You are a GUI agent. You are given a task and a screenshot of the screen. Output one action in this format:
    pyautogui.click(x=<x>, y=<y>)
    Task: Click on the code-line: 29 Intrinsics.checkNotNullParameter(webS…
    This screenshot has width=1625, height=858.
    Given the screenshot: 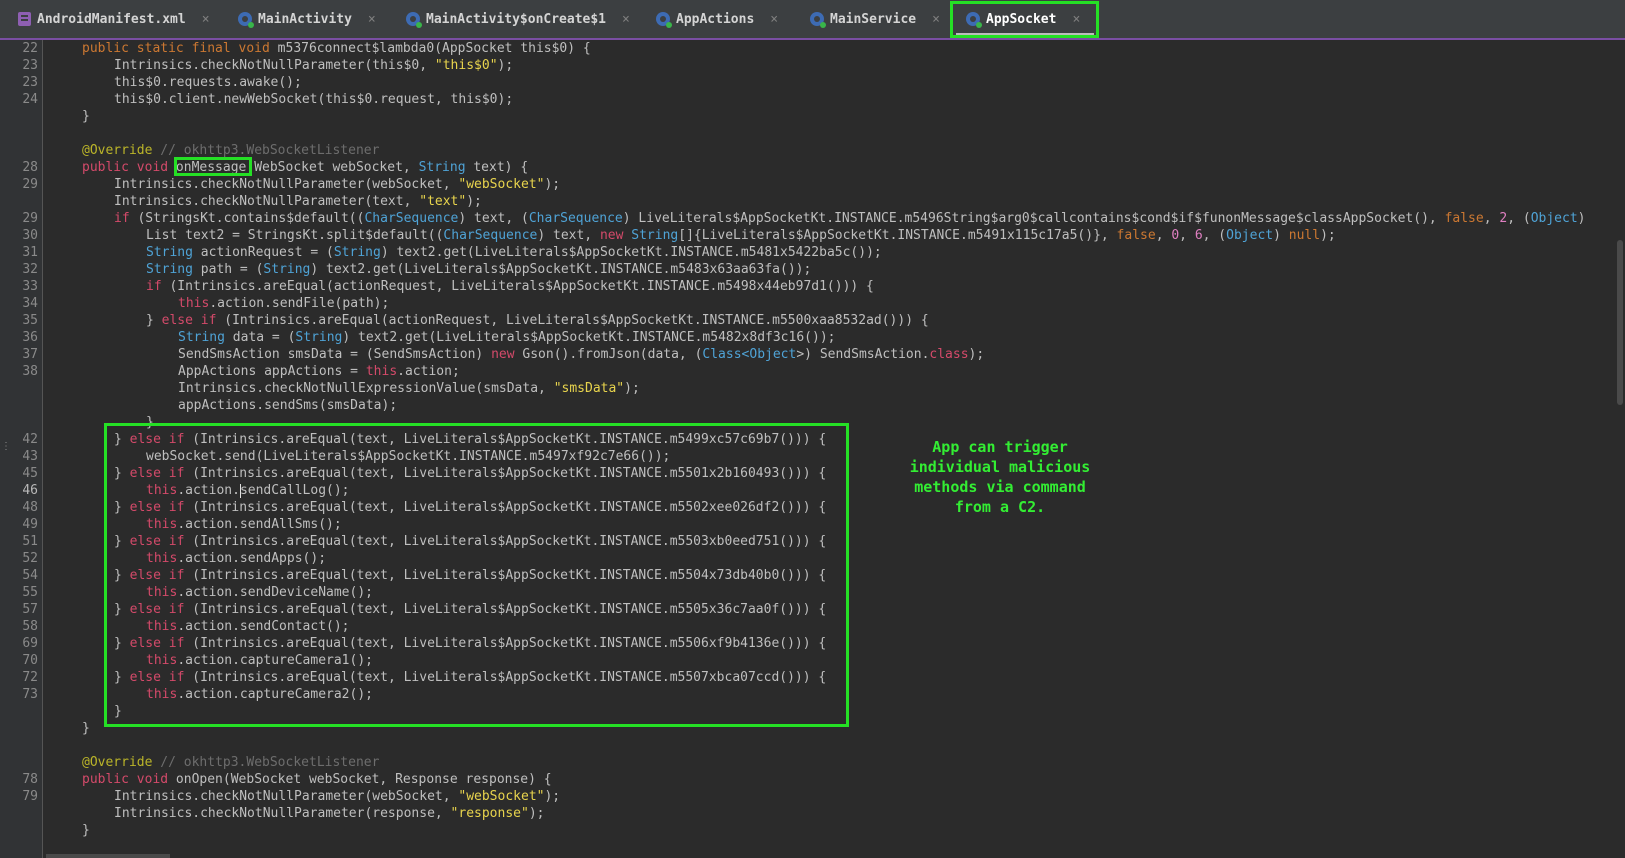 What is the action you would take?
    pyautogui.click(x=812, y=184)
    